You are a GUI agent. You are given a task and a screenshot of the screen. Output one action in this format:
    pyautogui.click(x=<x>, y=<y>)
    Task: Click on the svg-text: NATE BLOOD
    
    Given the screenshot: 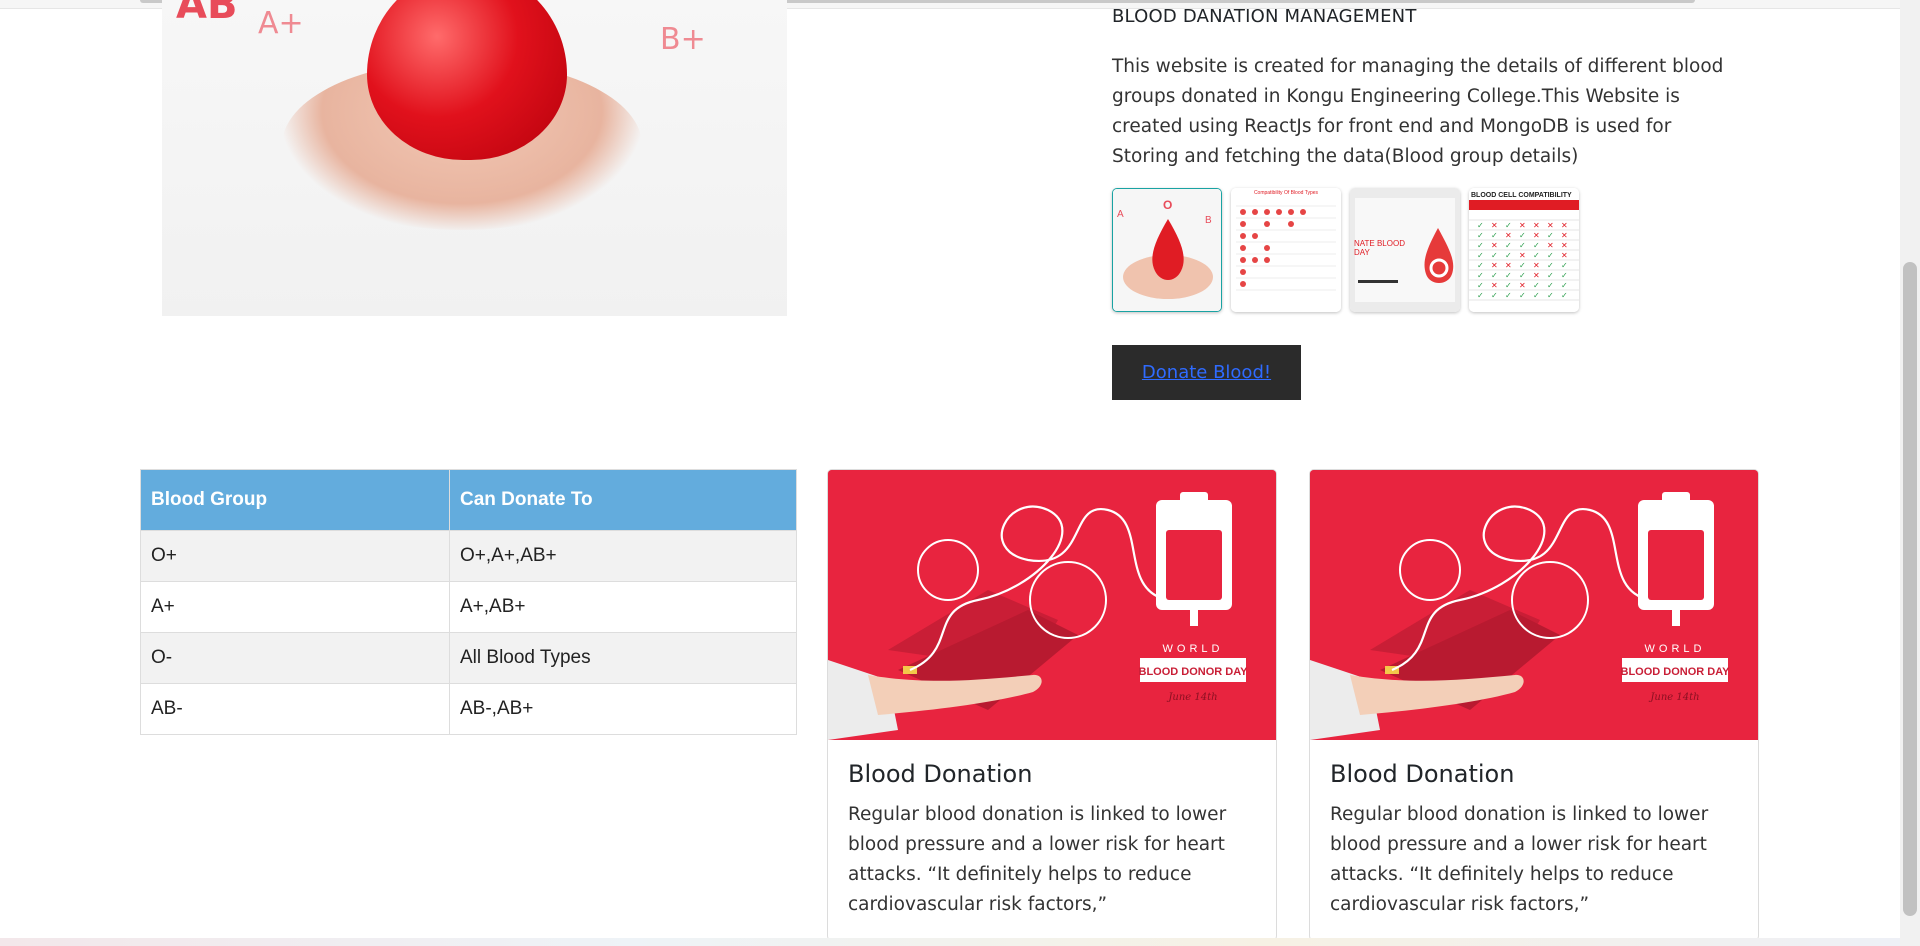 What is the action you would take?
    pyautogui.click(x=1379, y=243)
    